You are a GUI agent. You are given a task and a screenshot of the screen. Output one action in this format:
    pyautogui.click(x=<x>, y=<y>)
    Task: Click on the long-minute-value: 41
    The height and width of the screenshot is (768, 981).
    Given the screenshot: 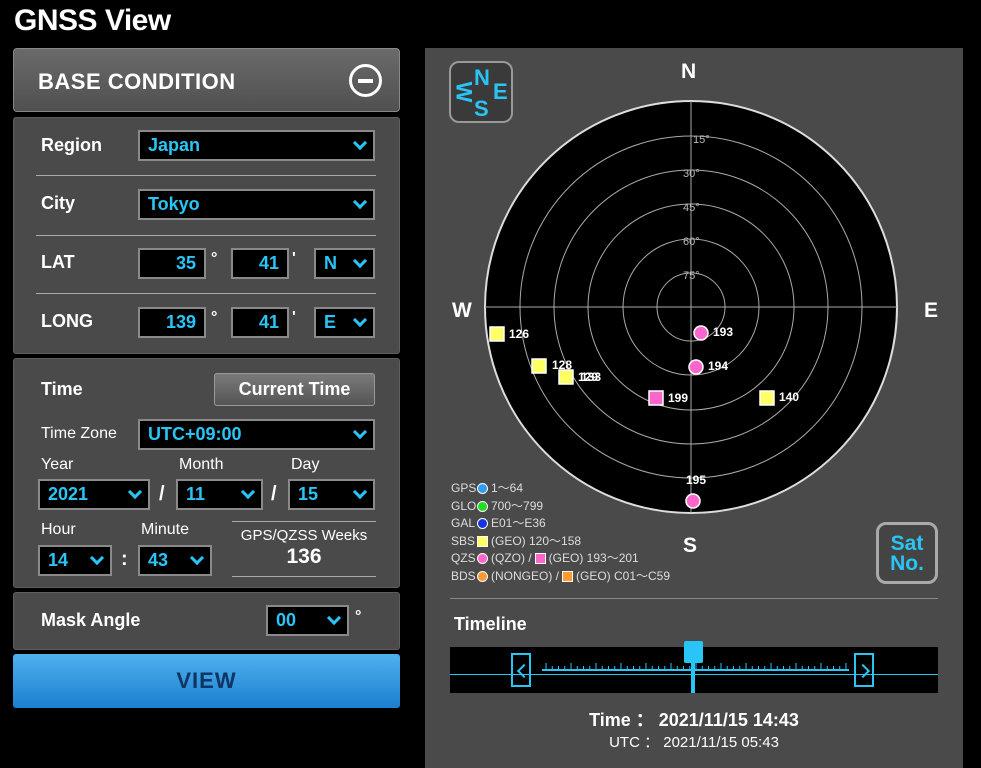 What is the action you would take?
    pyautogui.click(x=268, y=322)
    